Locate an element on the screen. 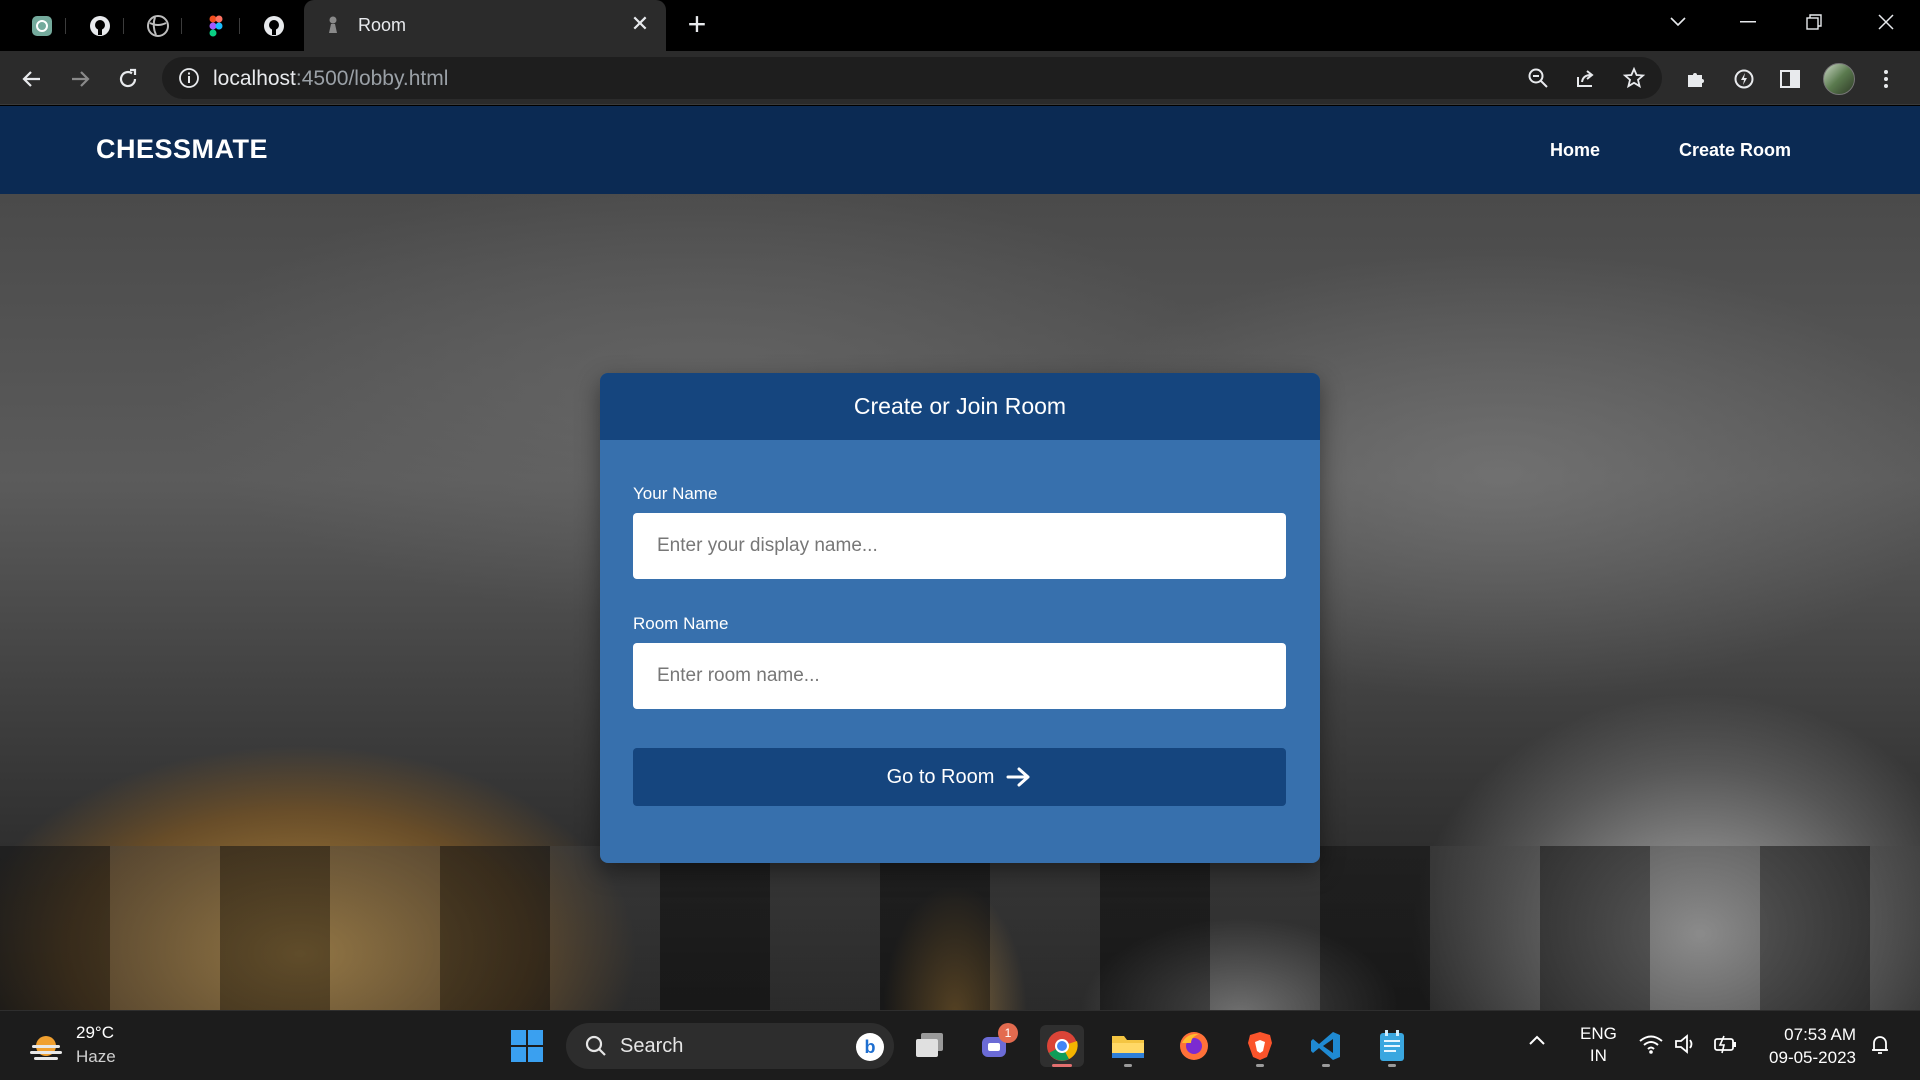 Image resolution: width=1920 pixels, height=1080 pixels. system-clock: 07:53 AM 09-05-2023 is located at coordinates (1808, 1046).